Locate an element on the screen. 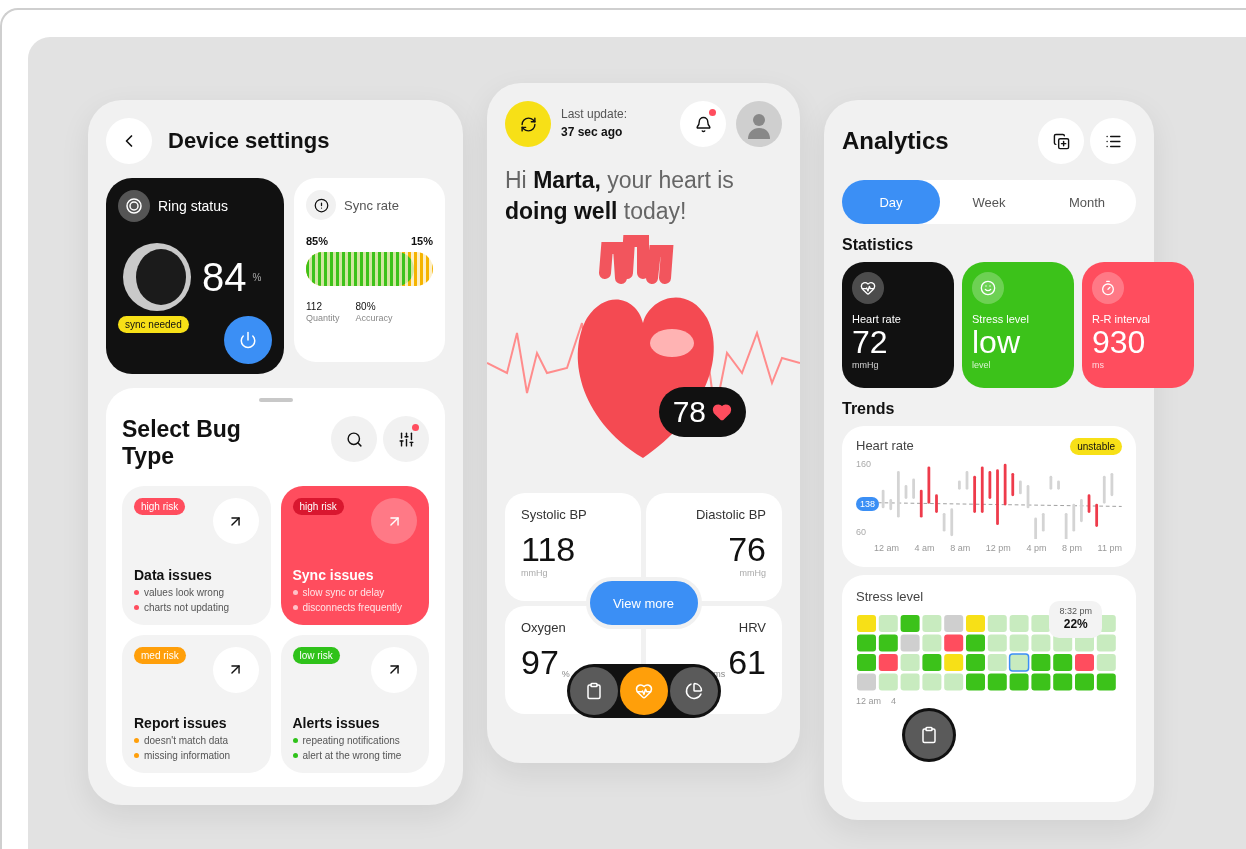  search-button is located at coordinates (354, 439).